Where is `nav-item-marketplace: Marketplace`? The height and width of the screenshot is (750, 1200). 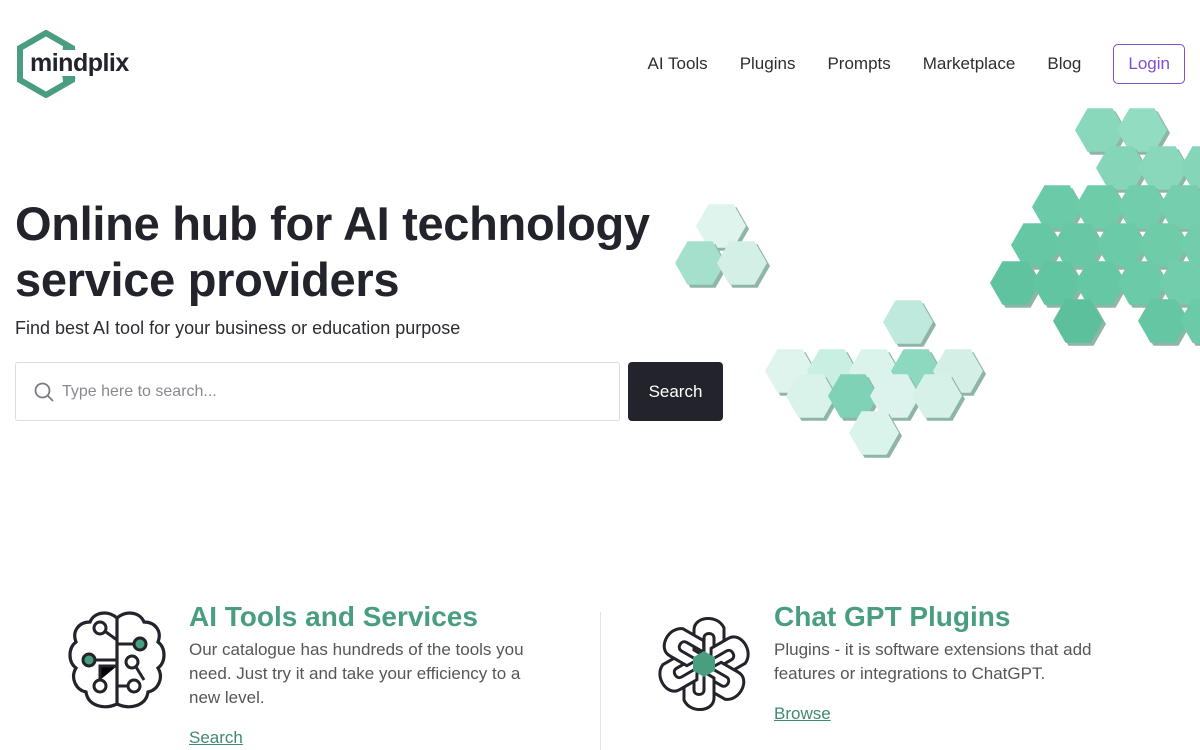 nav-item-marketplace: Marketplace is located at coordinates (969, 64).